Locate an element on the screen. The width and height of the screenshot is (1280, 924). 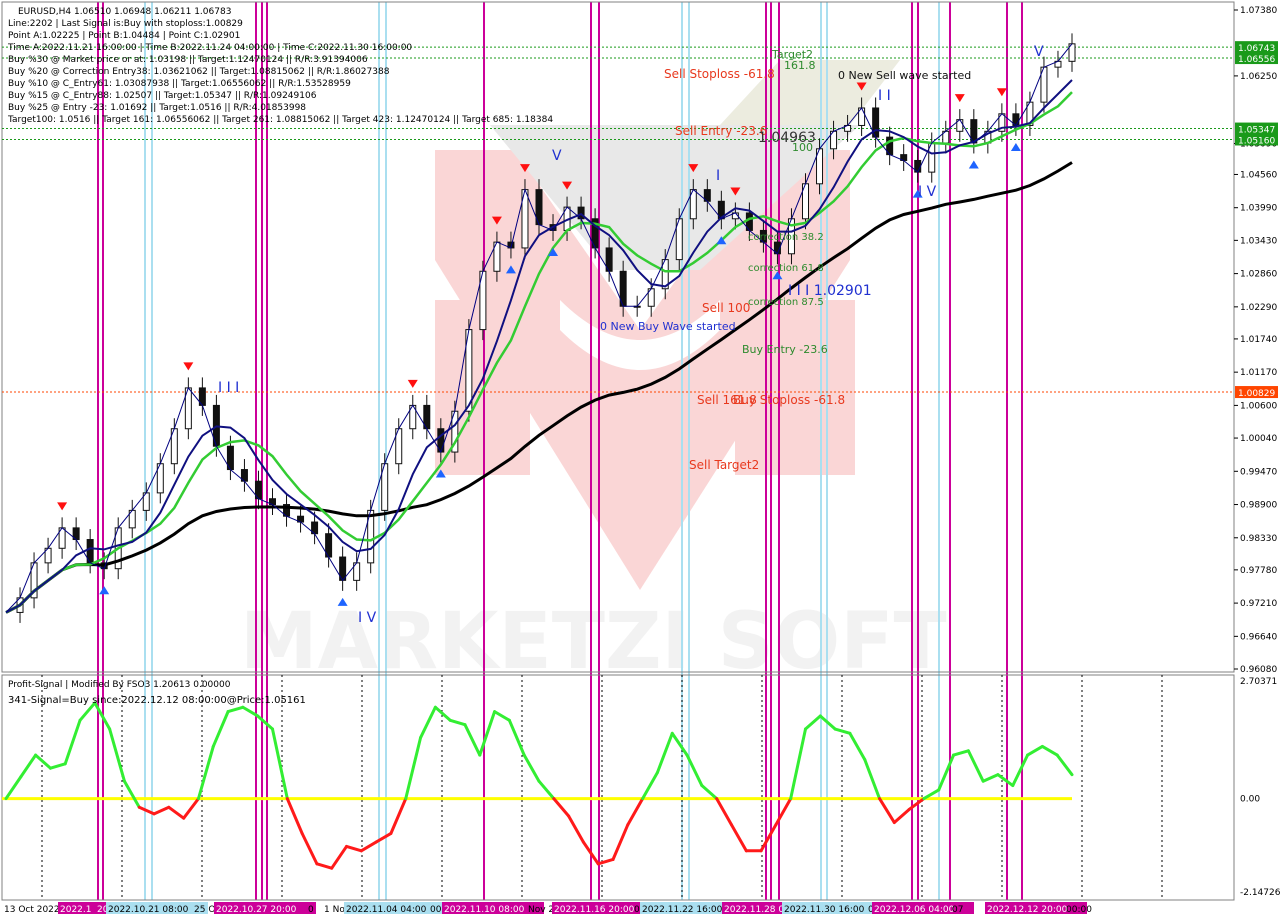
time-axis-label: 2022.1 is located at coordinates (76, 910).